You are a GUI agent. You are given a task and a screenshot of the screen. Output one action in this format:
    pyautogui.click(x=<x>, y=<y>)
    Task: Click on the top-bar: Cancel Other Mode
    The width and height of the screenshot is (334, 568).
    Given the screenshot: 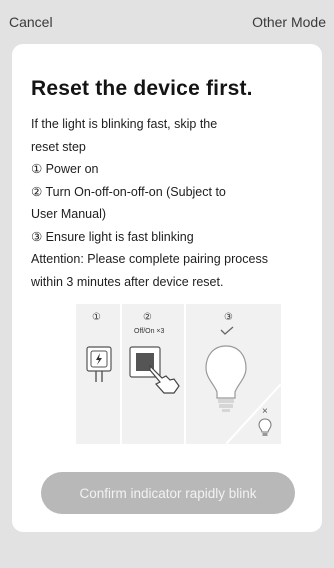 What is the action you would take?
    pyautogui.click(x=167, y=22)
    